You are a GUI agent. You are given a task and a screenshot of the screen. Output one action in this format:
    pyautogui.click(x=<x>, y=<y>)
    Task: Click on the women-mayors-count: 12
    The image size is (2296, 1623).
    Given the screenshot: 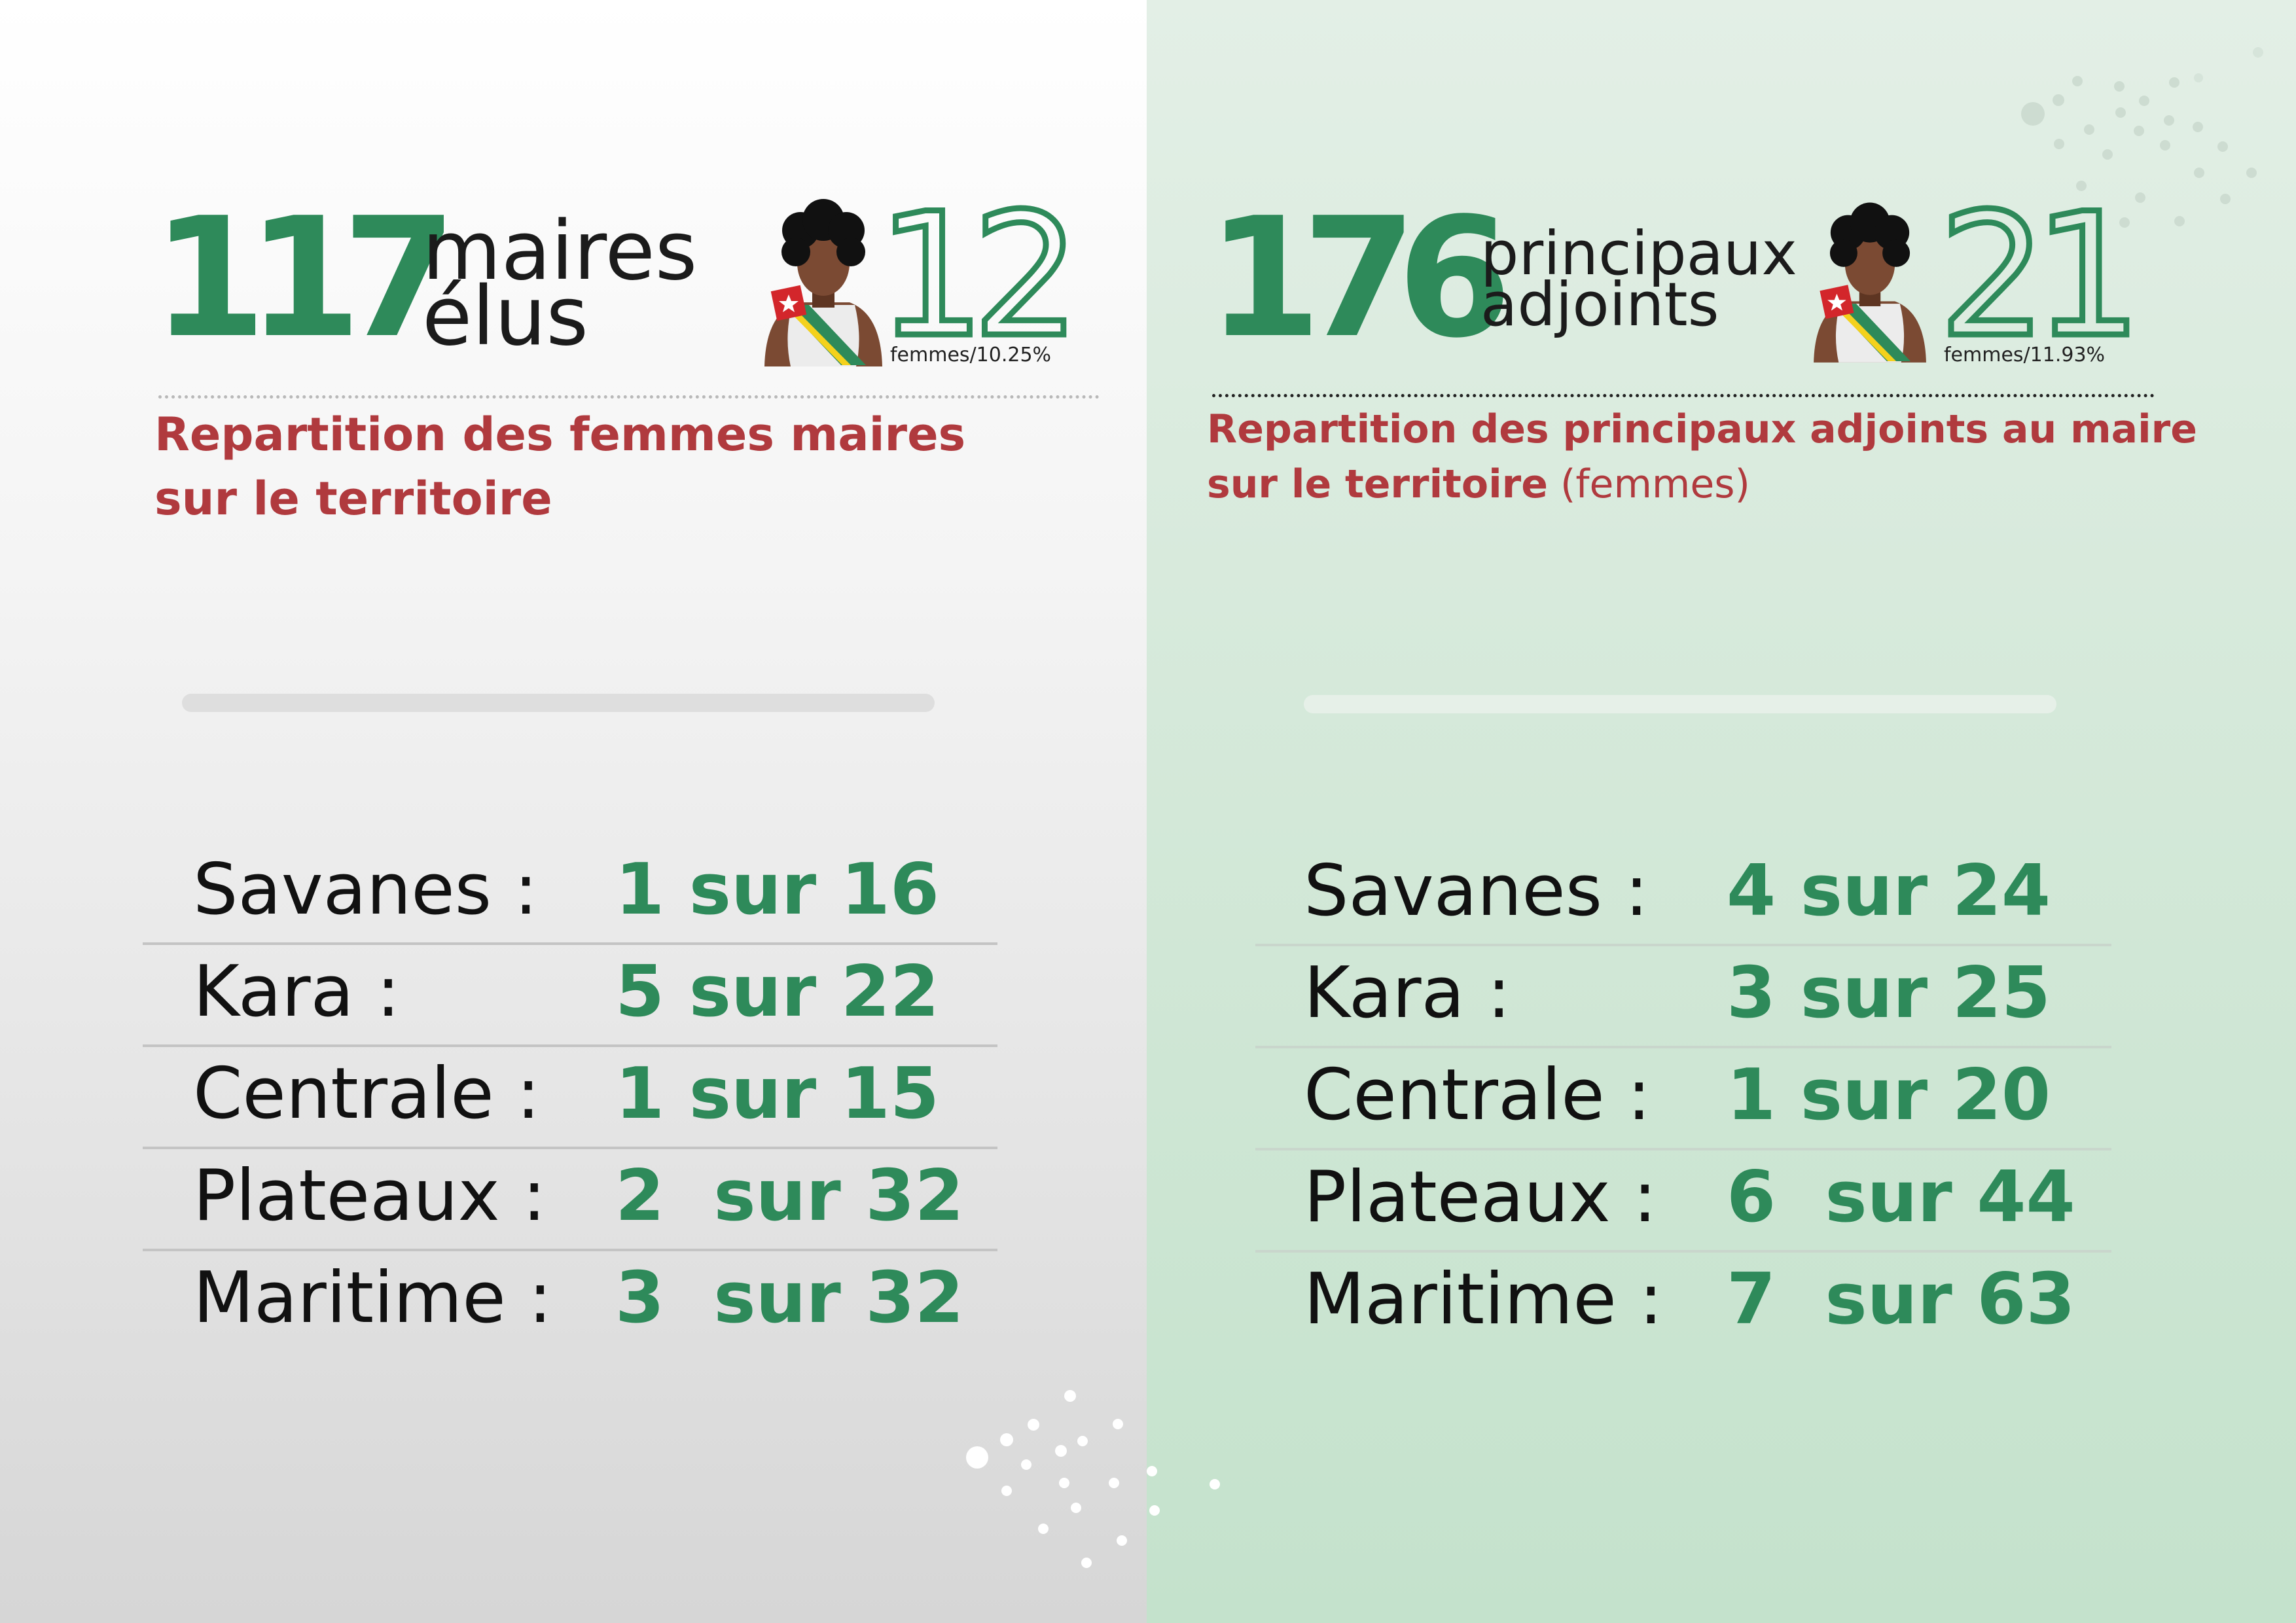 What is the action you would take?
    pyautogui.click(x=979, y=276)
    